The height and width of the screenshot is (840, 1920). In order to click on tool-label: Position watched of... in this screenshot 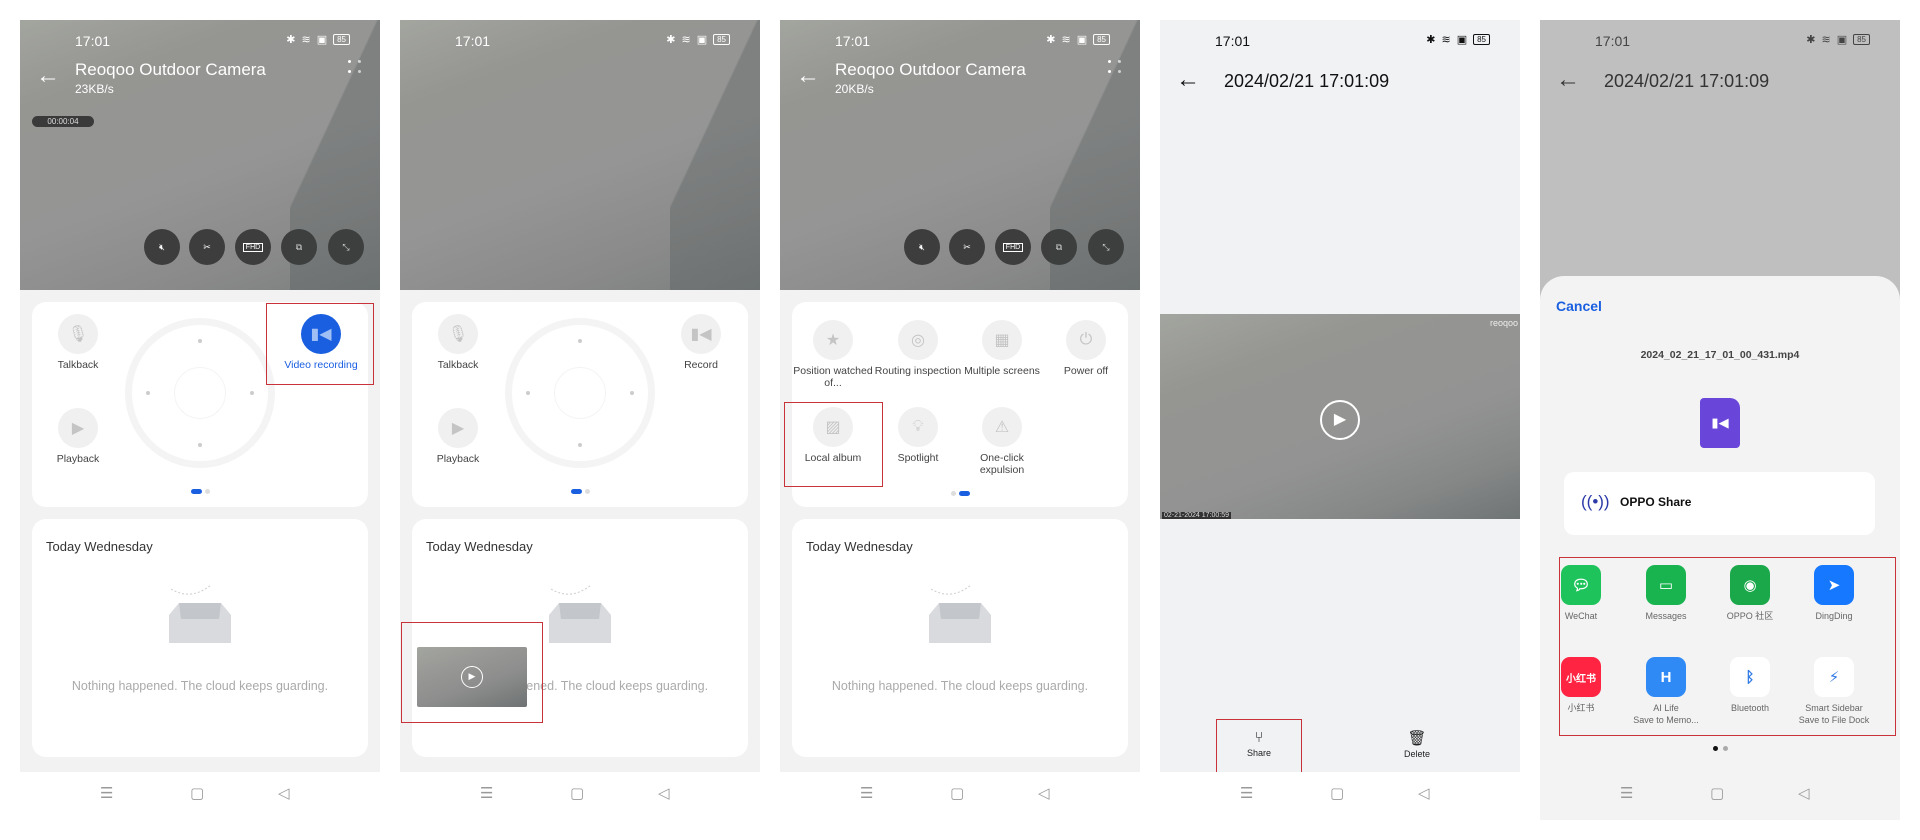, I will do `click(833, 377)`.